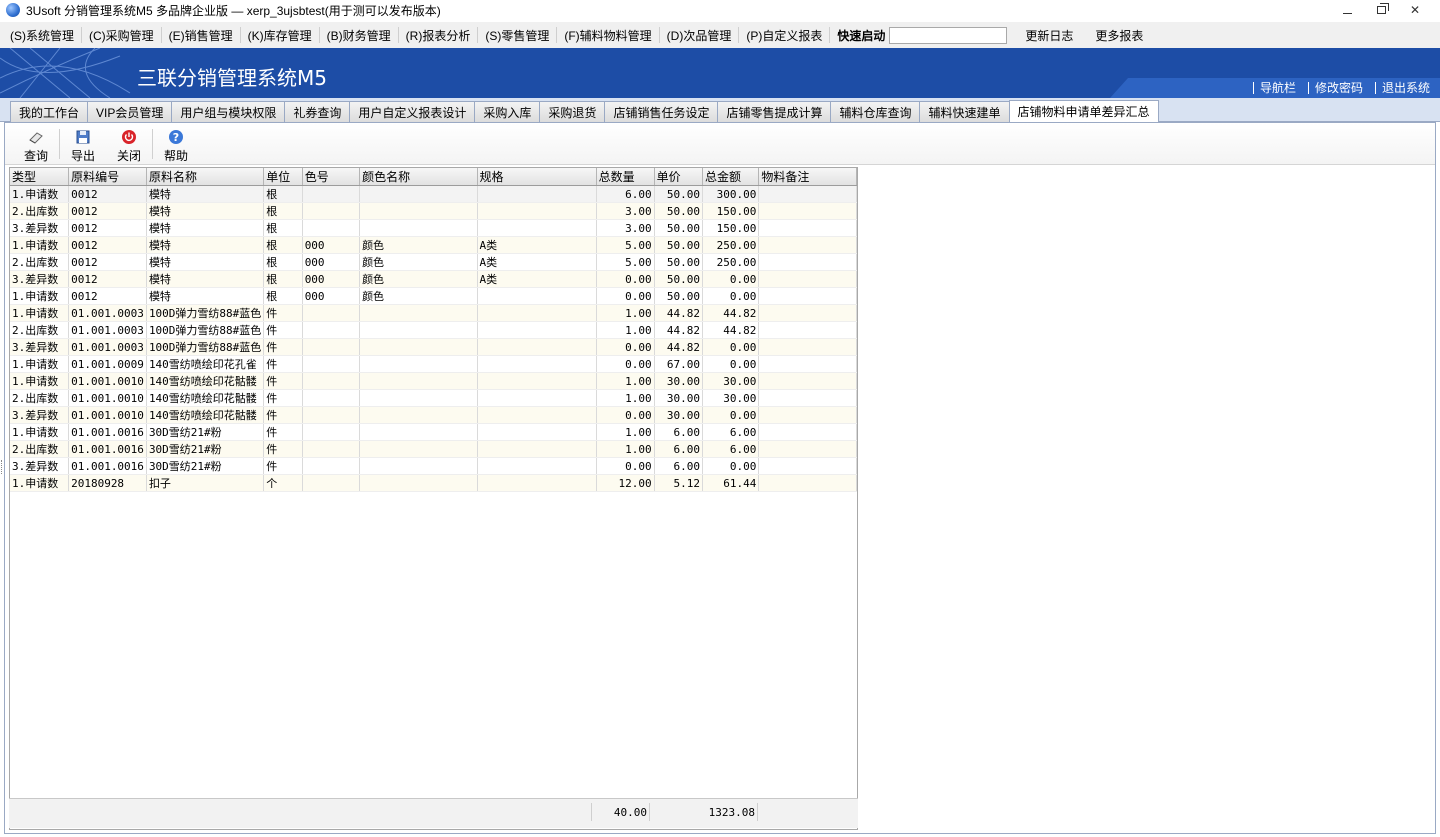 The image size is (1440, 837). Describe the element at coordinates (433, 483) in the screenshot. I see `table-row: 1.申请数 20180928 扣子个 12.00 5.12 61.44` at that location.